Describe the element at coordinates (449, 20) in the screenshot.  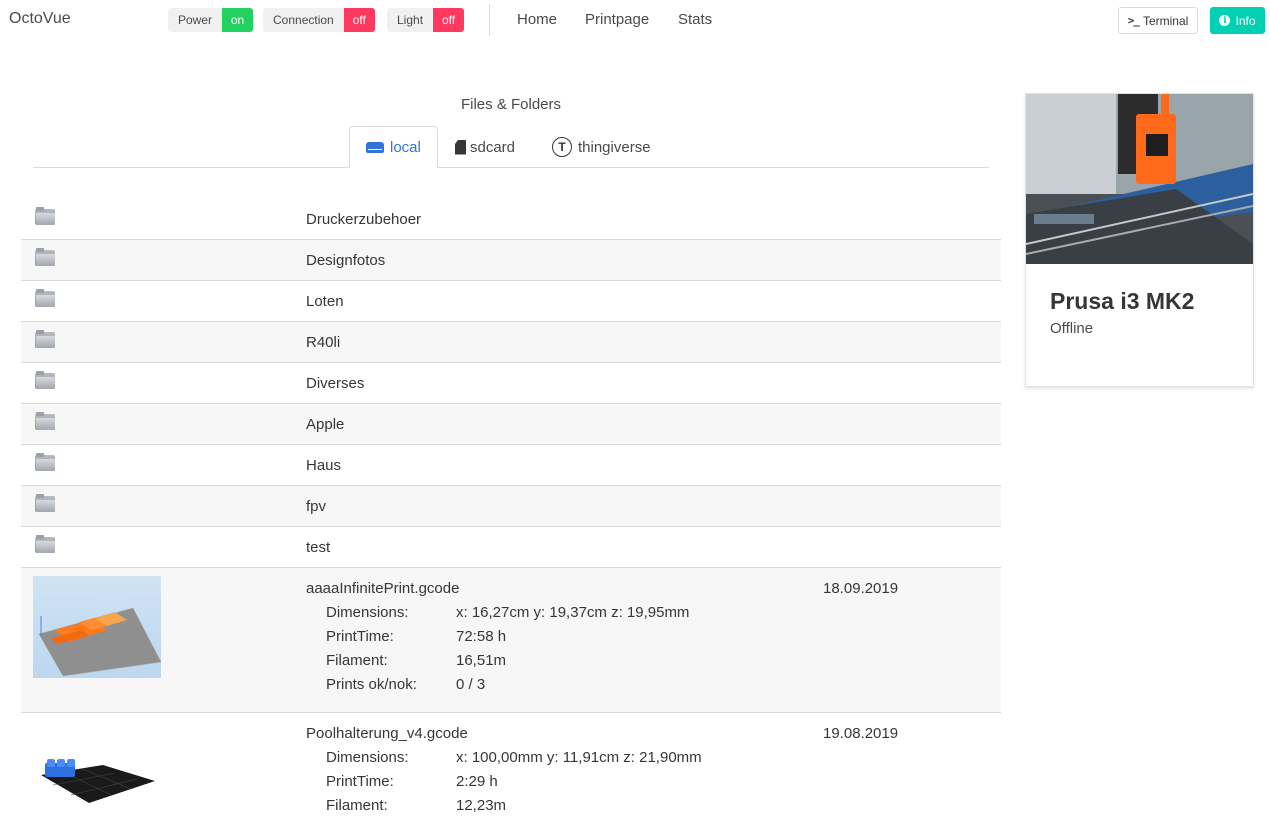
I see `light-toggle-state: off` at that location.